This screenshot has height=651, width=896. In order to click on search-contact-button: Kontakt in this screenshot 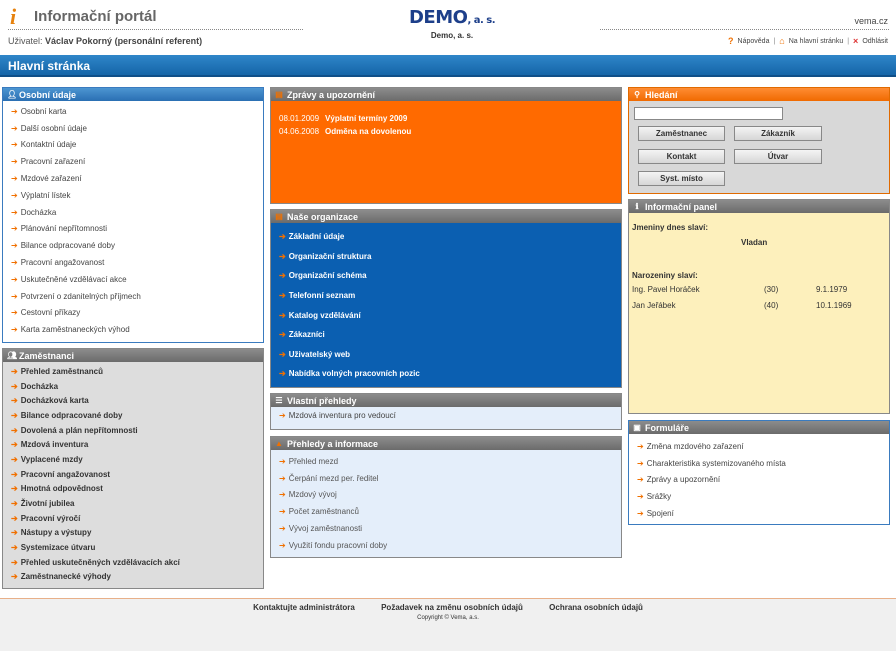, I will do `click(681, 156)`.